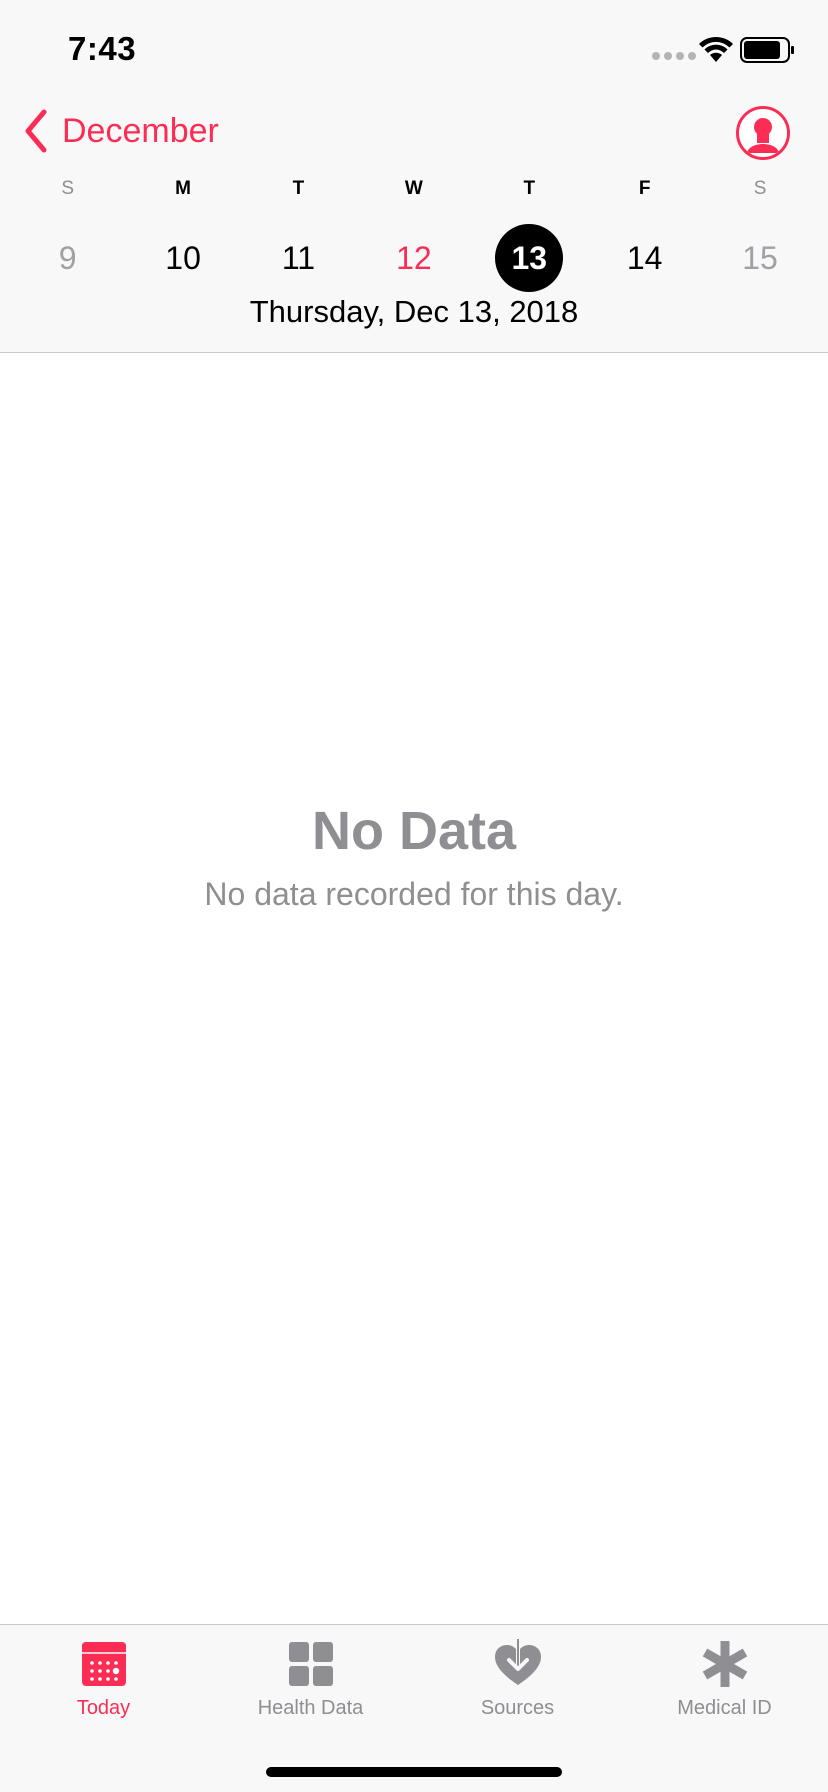 This screenshot has width=828, height=1792. I want to click on day-number: 13, so click(529, 258).